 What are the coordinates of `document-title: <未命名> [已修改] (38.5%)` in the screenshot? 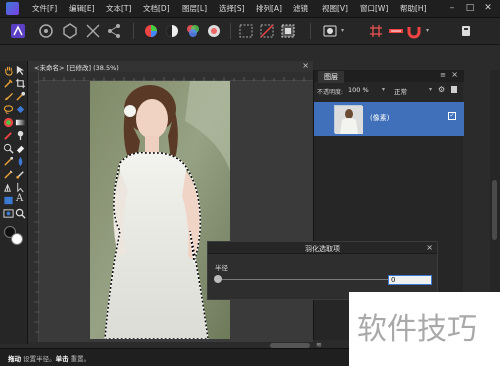 It's located at (76, 68).